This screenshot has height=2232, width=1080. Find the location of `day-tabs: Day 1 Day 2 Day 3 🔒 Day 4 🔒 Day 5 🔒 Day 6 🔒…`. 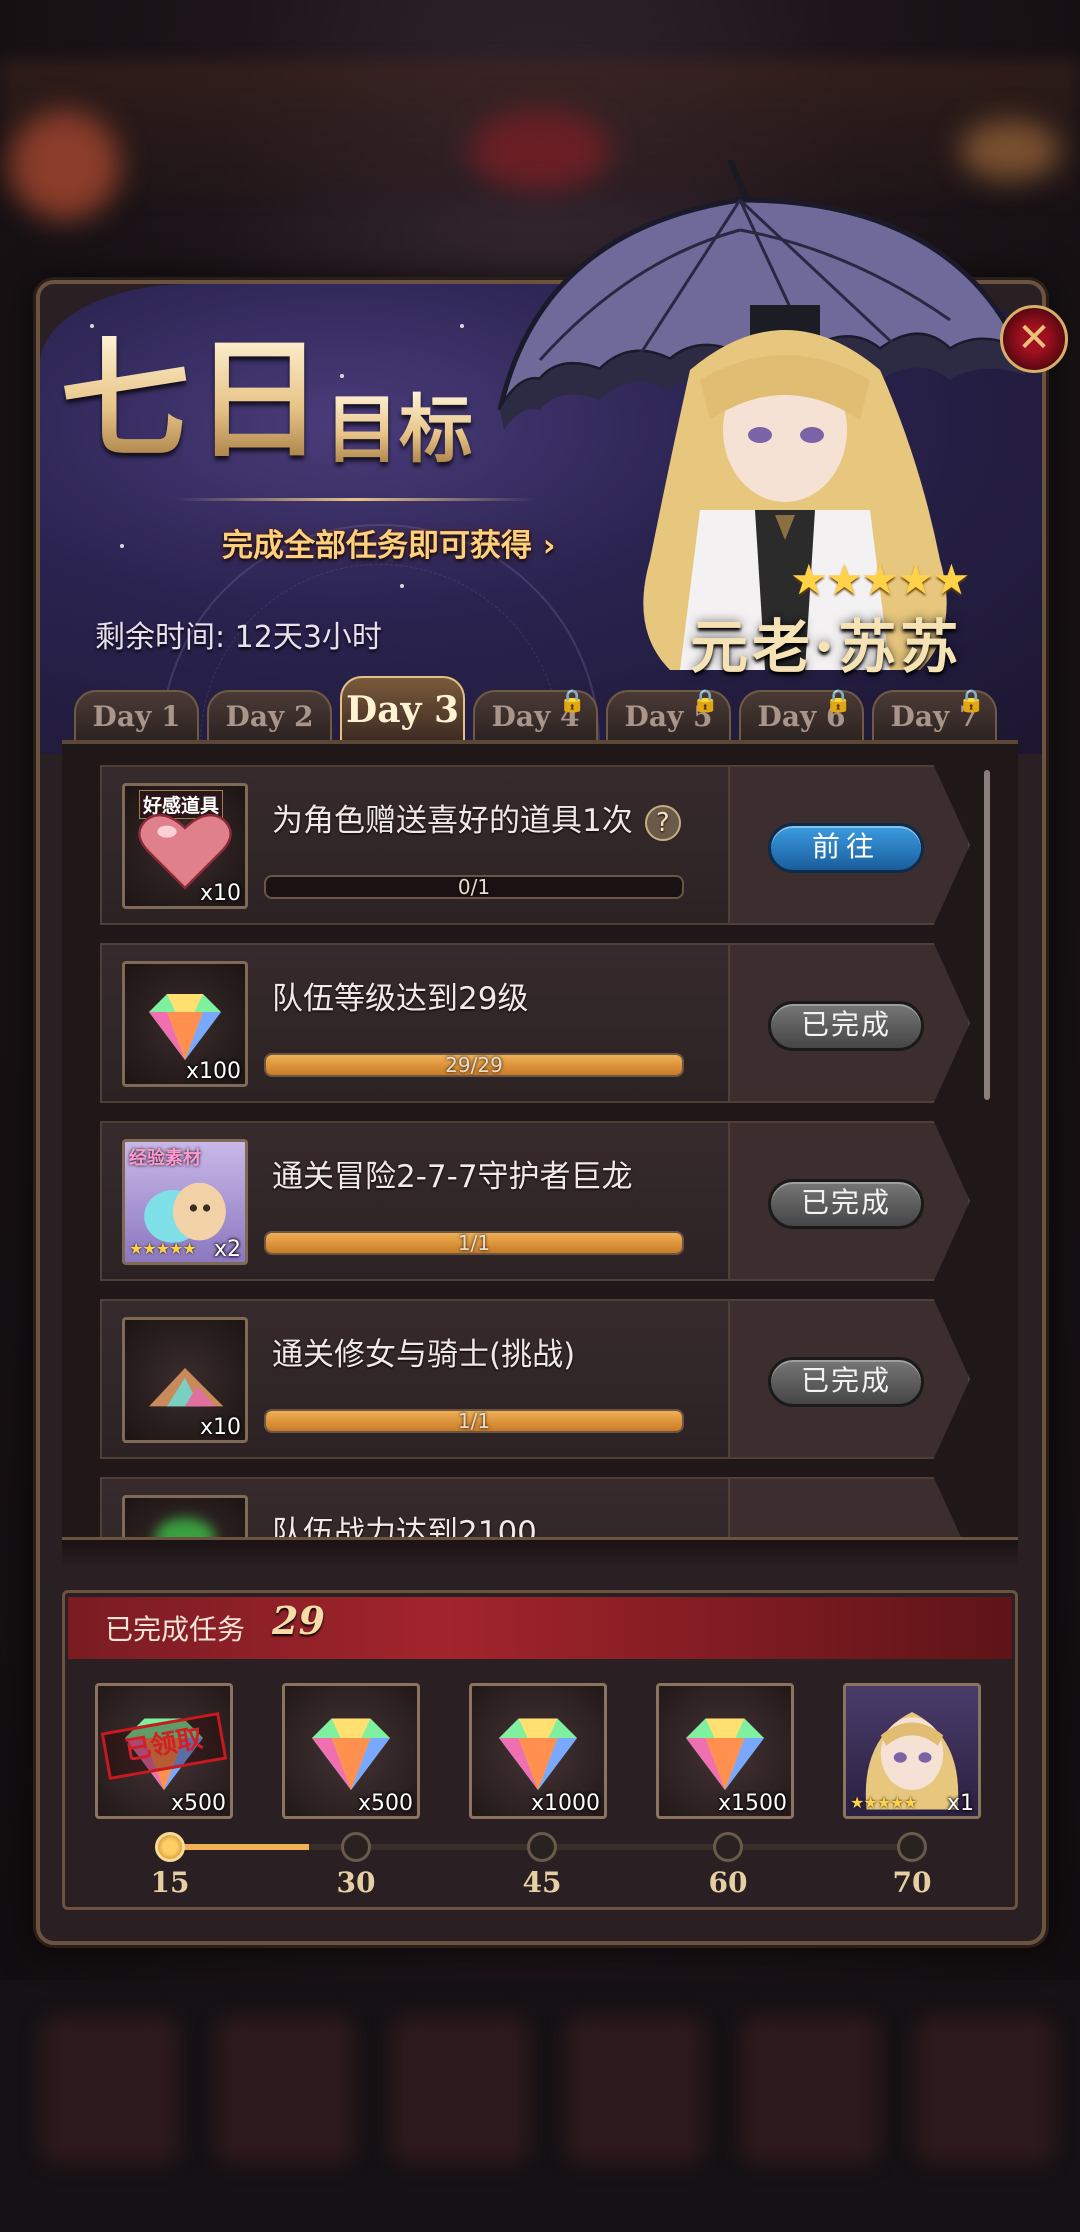

day-tabs: Day 1 Day 2 Day 3 🔒 Day 4 🔒 Day 5 🔒 Day 6 🔒… is located at coordinates (539, 709).